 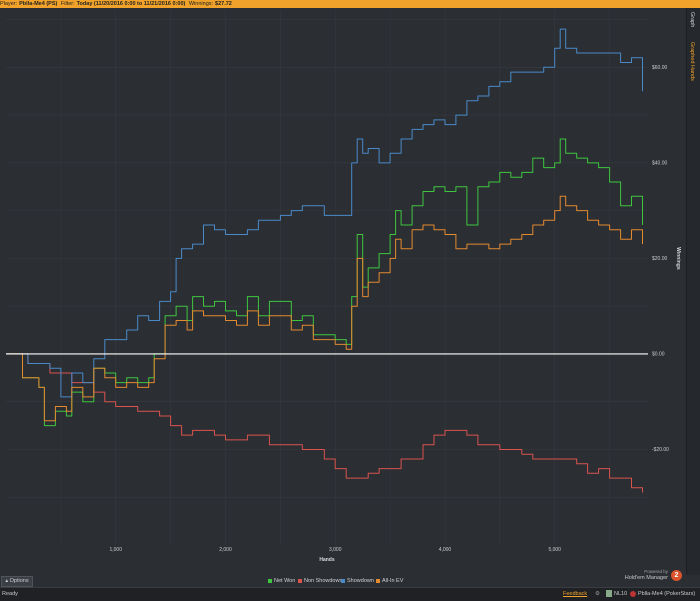 I want to click on y-tick-label: $20.00, so click(x=660, y=259).